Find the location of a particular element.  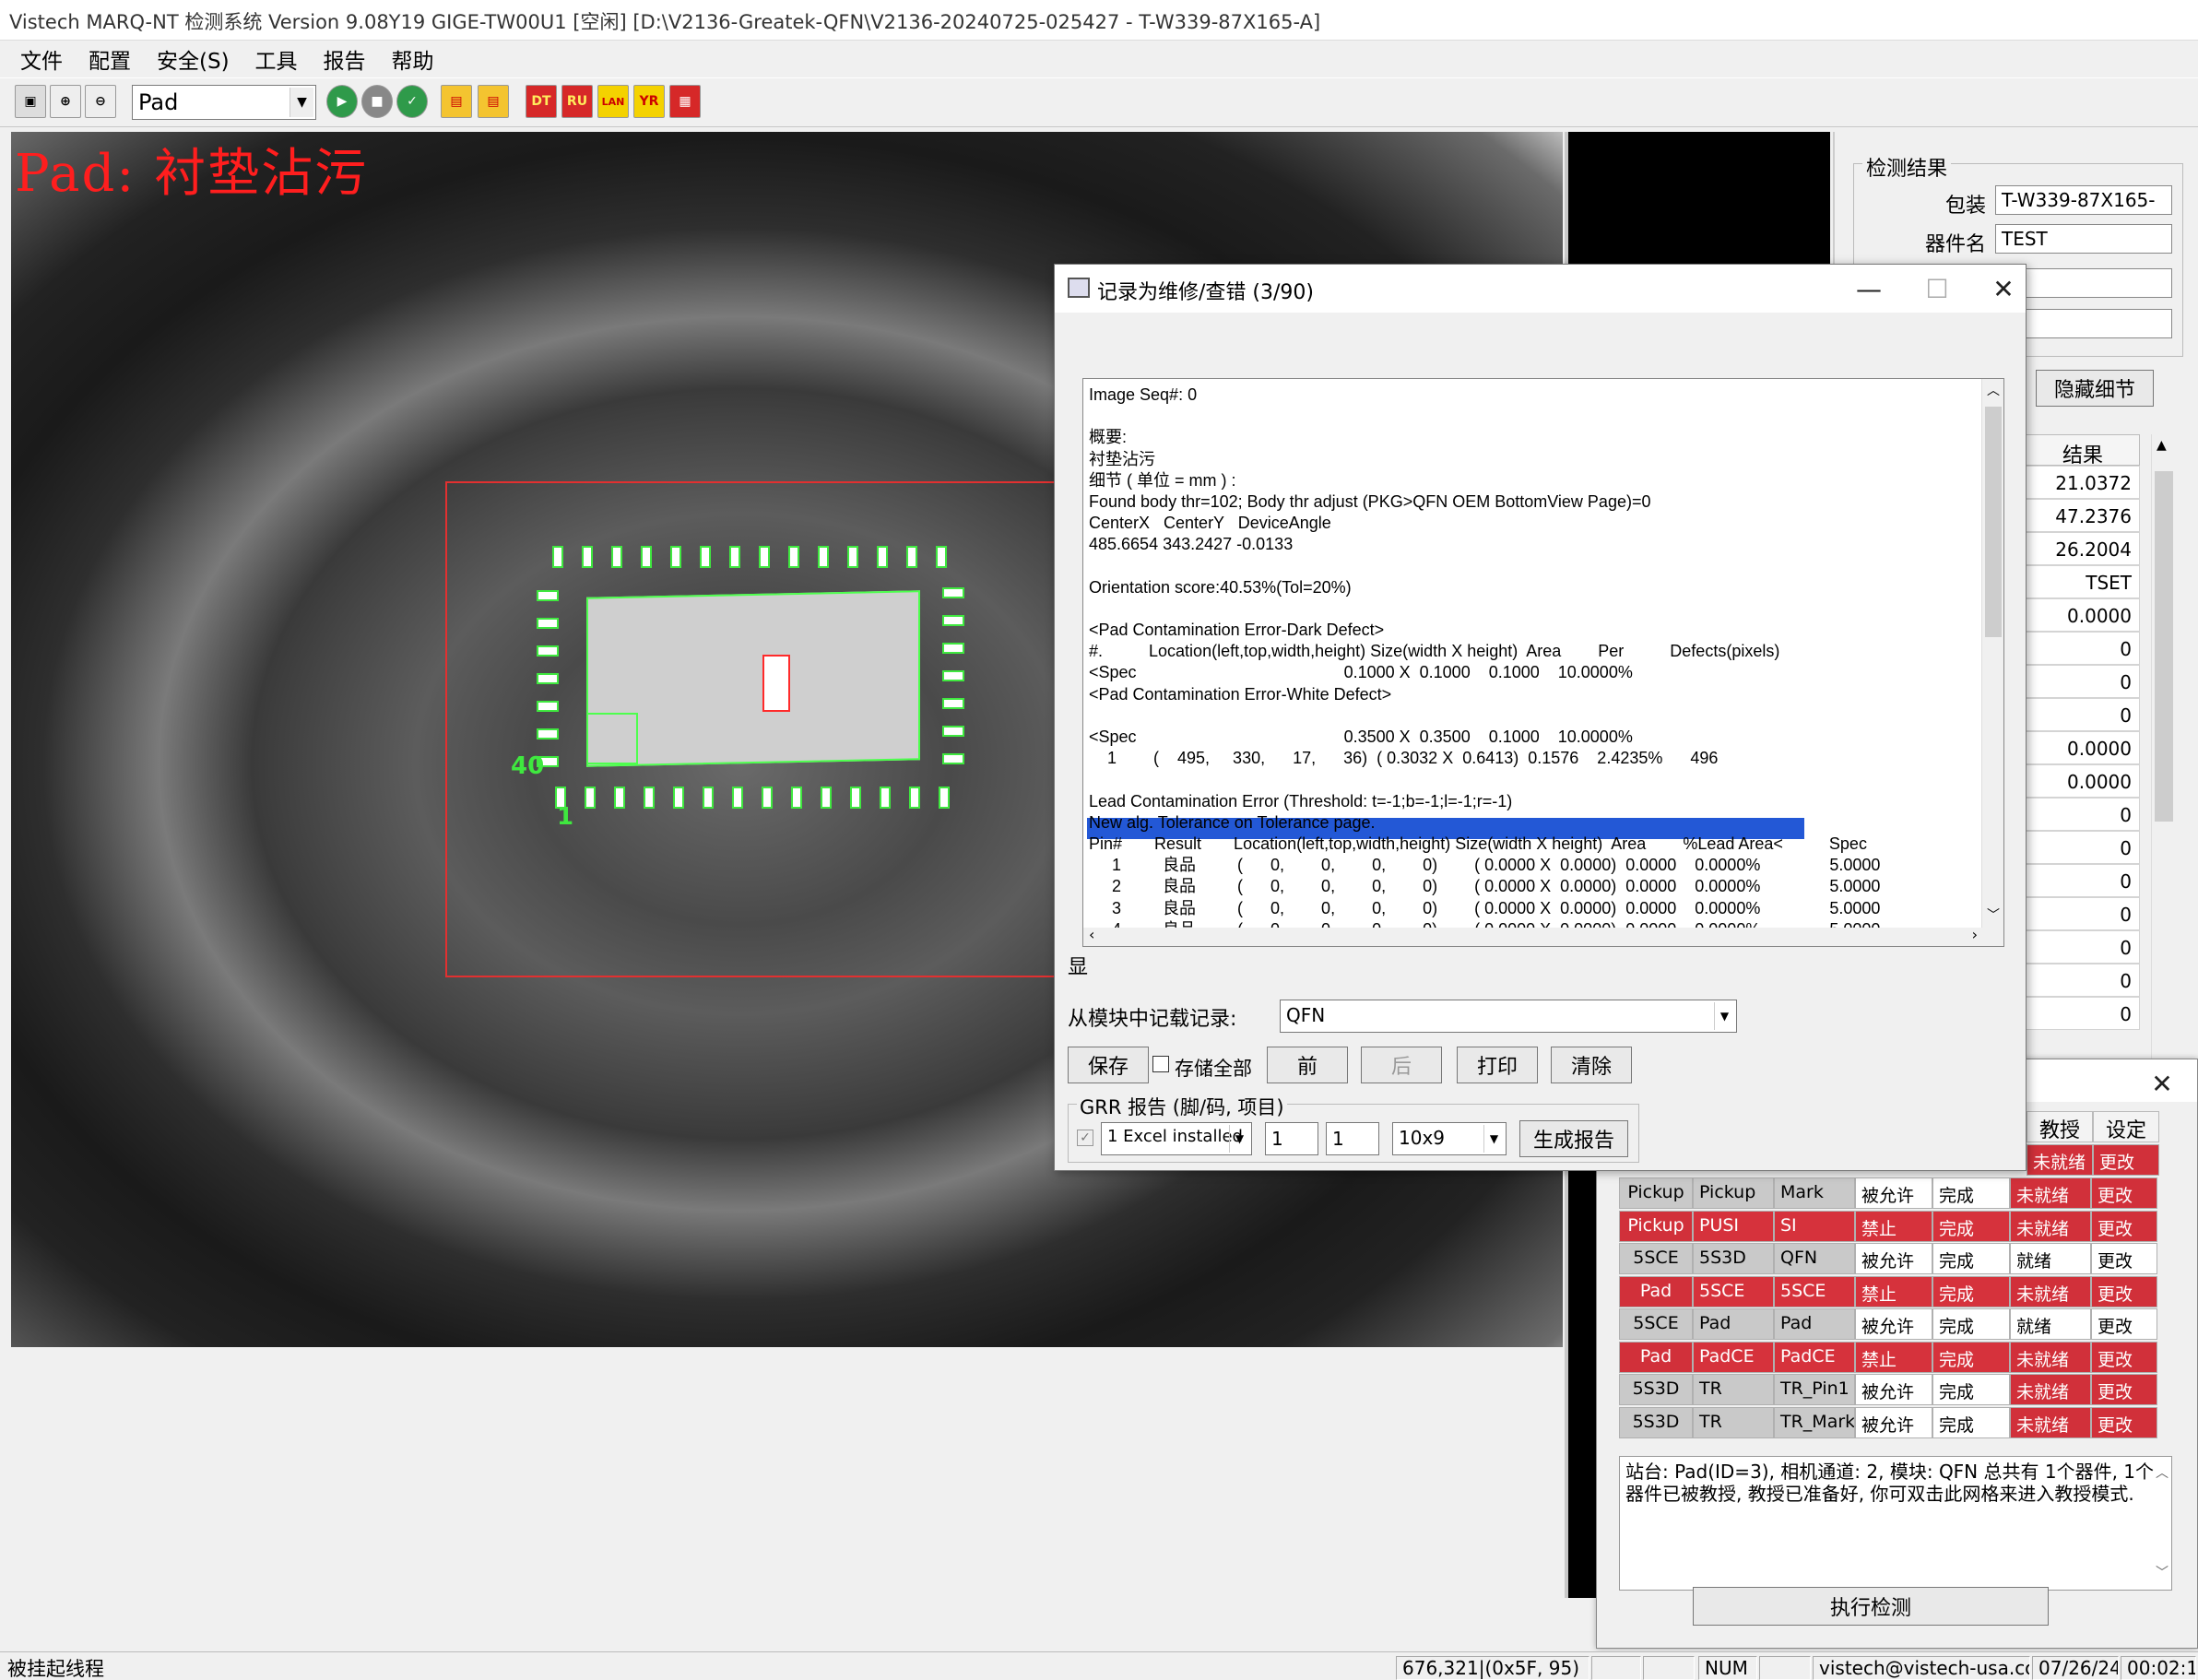

lan-button: LAN is located at coordinates (613, 101).